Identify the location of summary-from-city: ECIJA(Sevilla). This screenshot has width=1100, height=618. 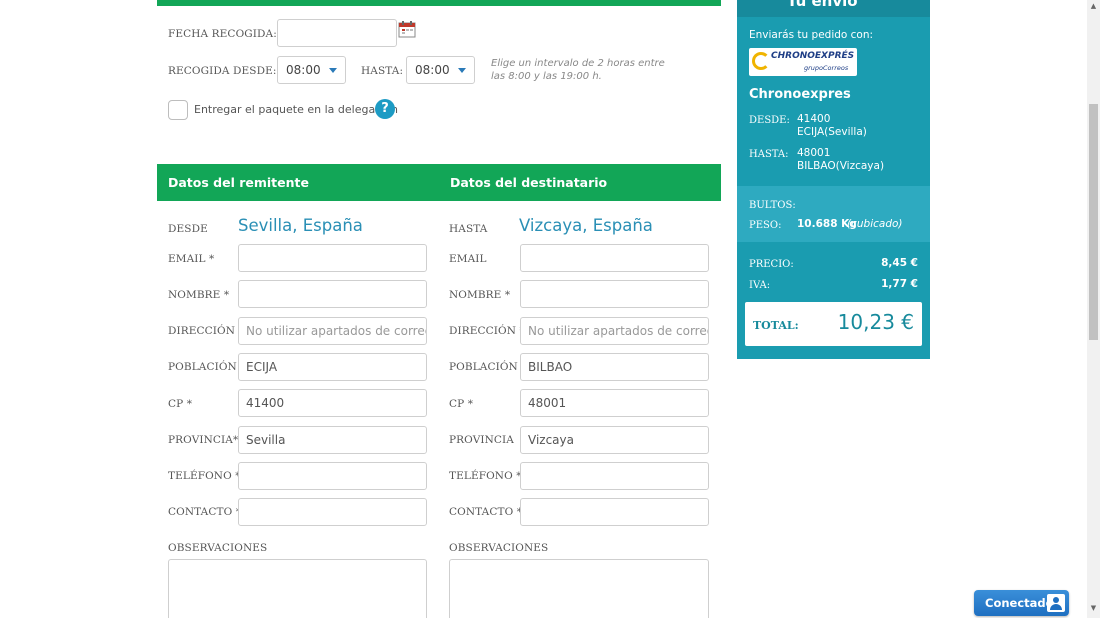
(832, 132).